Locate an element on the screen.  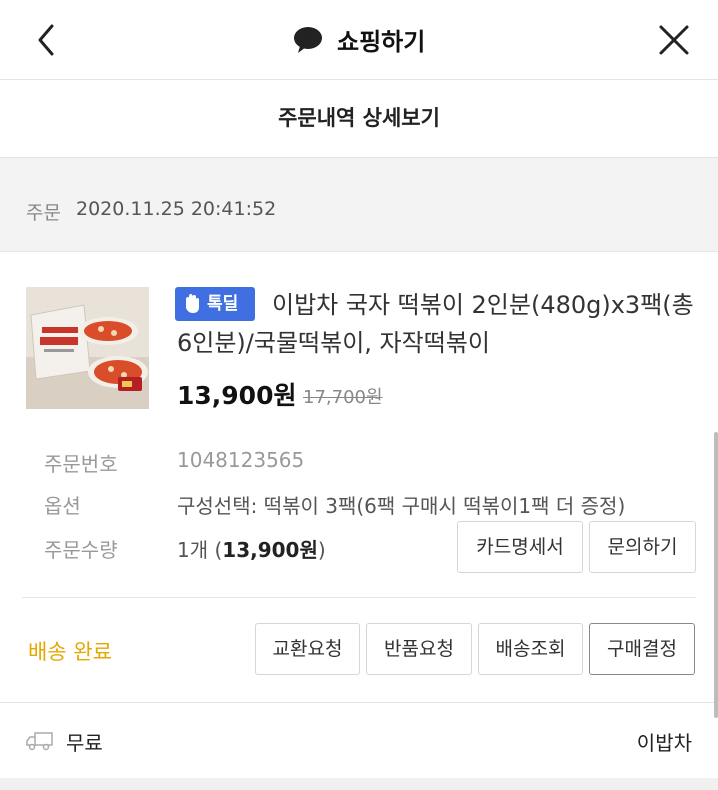
order-date-bar: 주문 2020.11.25 20:41:52 is located at coordinates (359, 205).